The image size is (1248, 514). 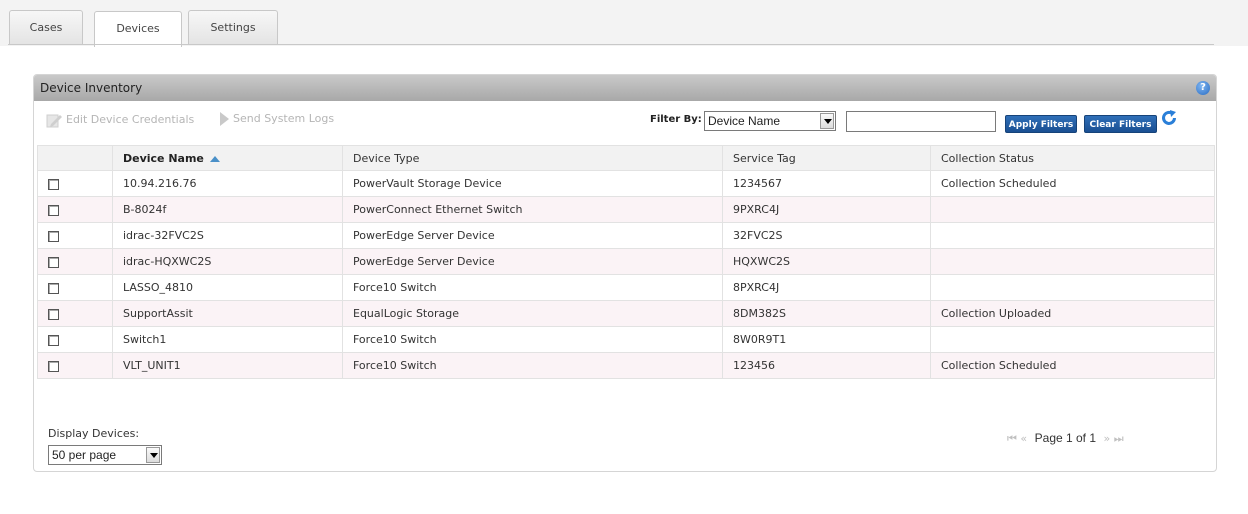 I want to click on device-type-cell: PowerConnect Ethernet Switch, so click(x=532, y=209).